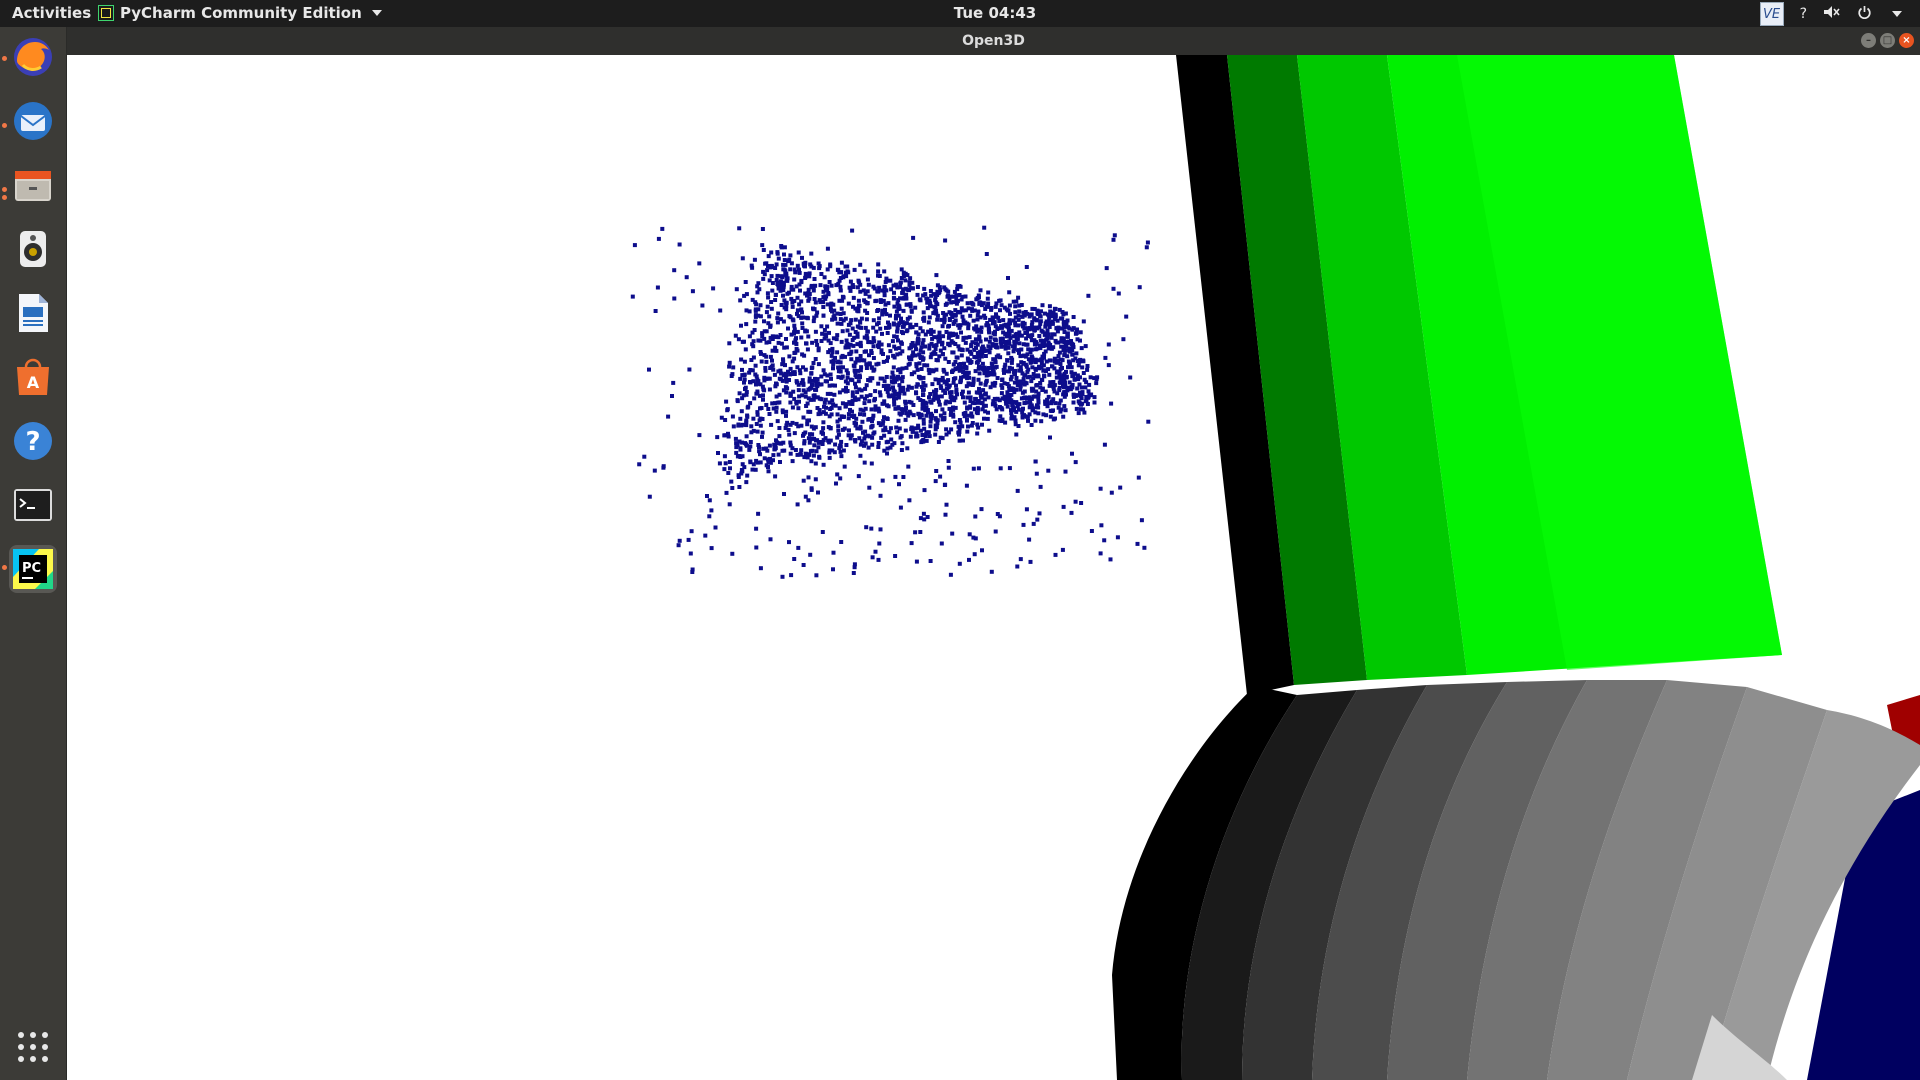 The width and height of the screenshot is (1920, 1080). I want to click on volume-muted-icon, so click(1832, 14).